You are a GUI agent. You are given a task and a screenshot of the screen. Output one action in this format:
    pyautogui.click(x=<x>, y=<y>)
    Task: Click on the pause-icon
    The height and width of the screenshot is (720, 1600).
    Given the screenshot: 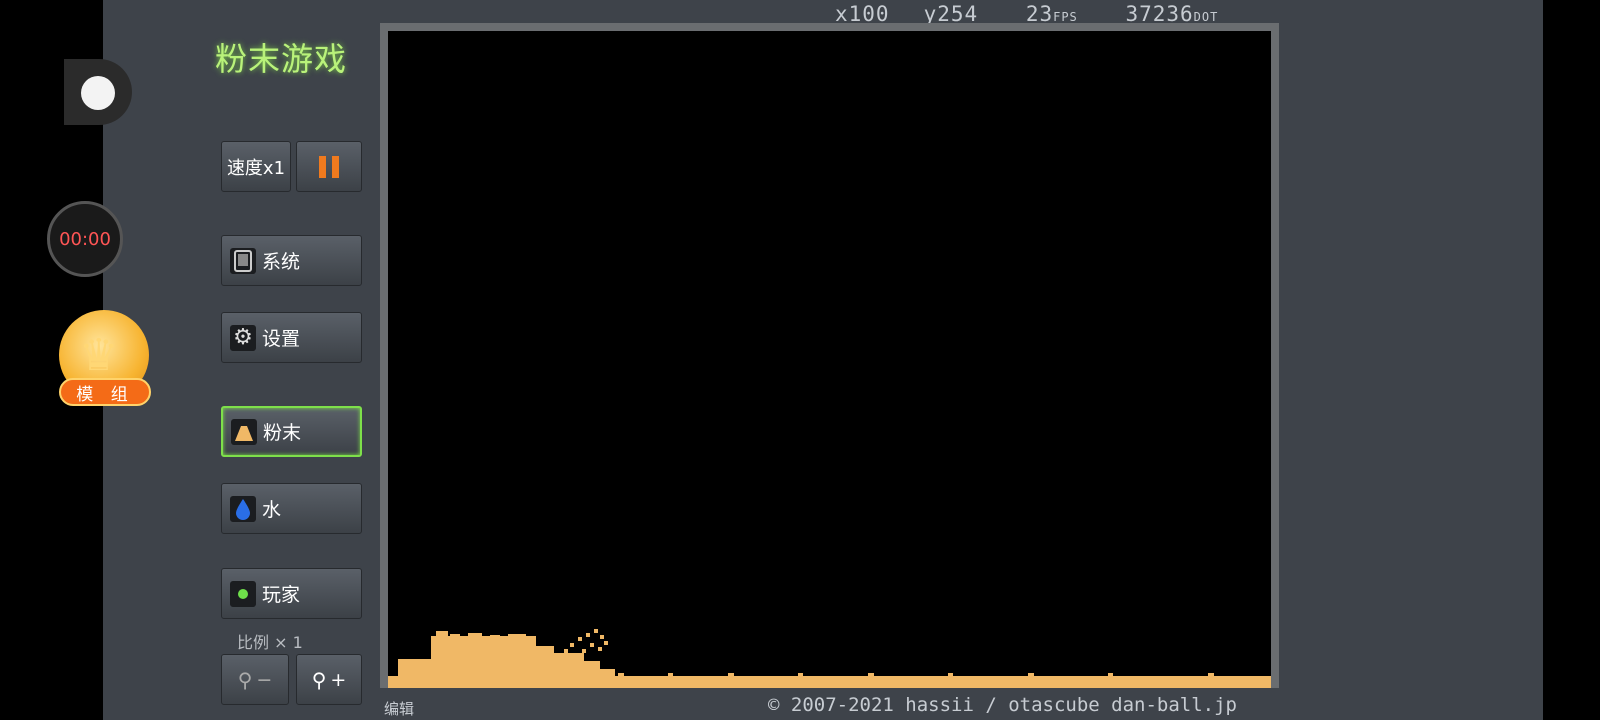 What is the action you would take?
    pyautogui.click(x=329, y=166)
    